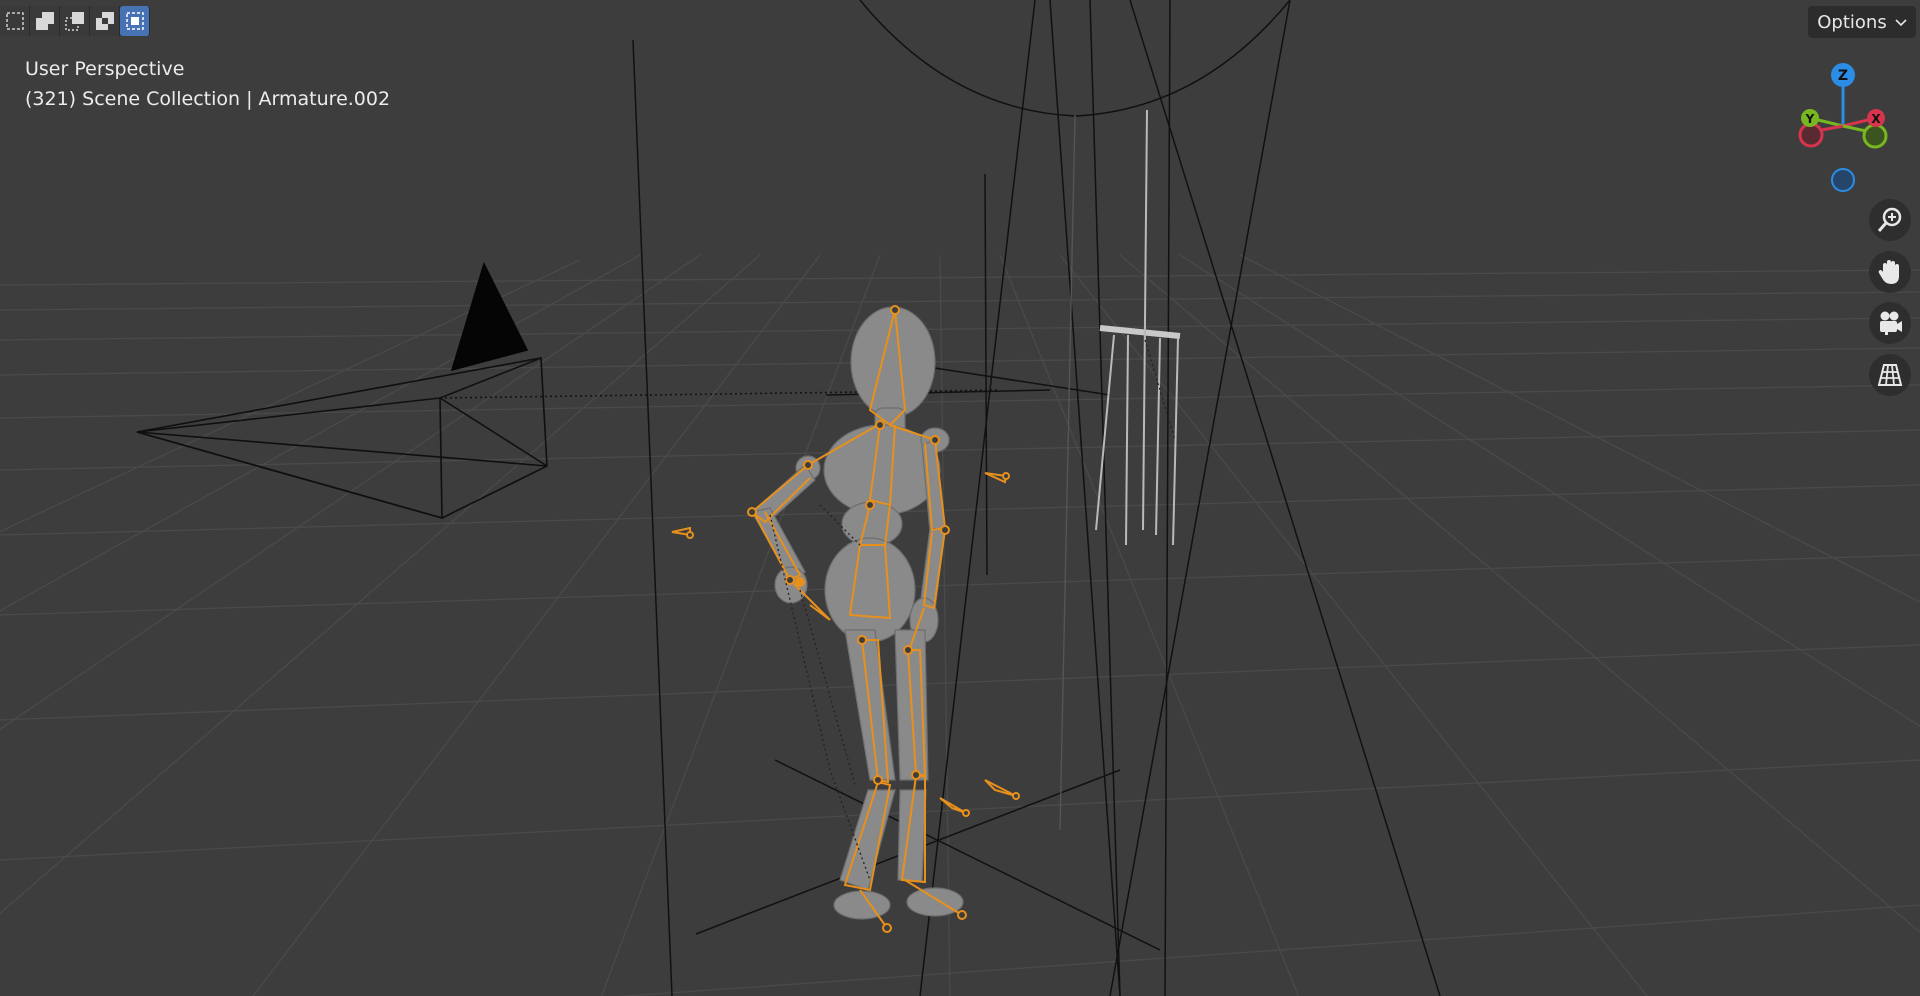 The height and width of the screenshot is (996, 1920). I want to click on camera-object, so click(342, 390).